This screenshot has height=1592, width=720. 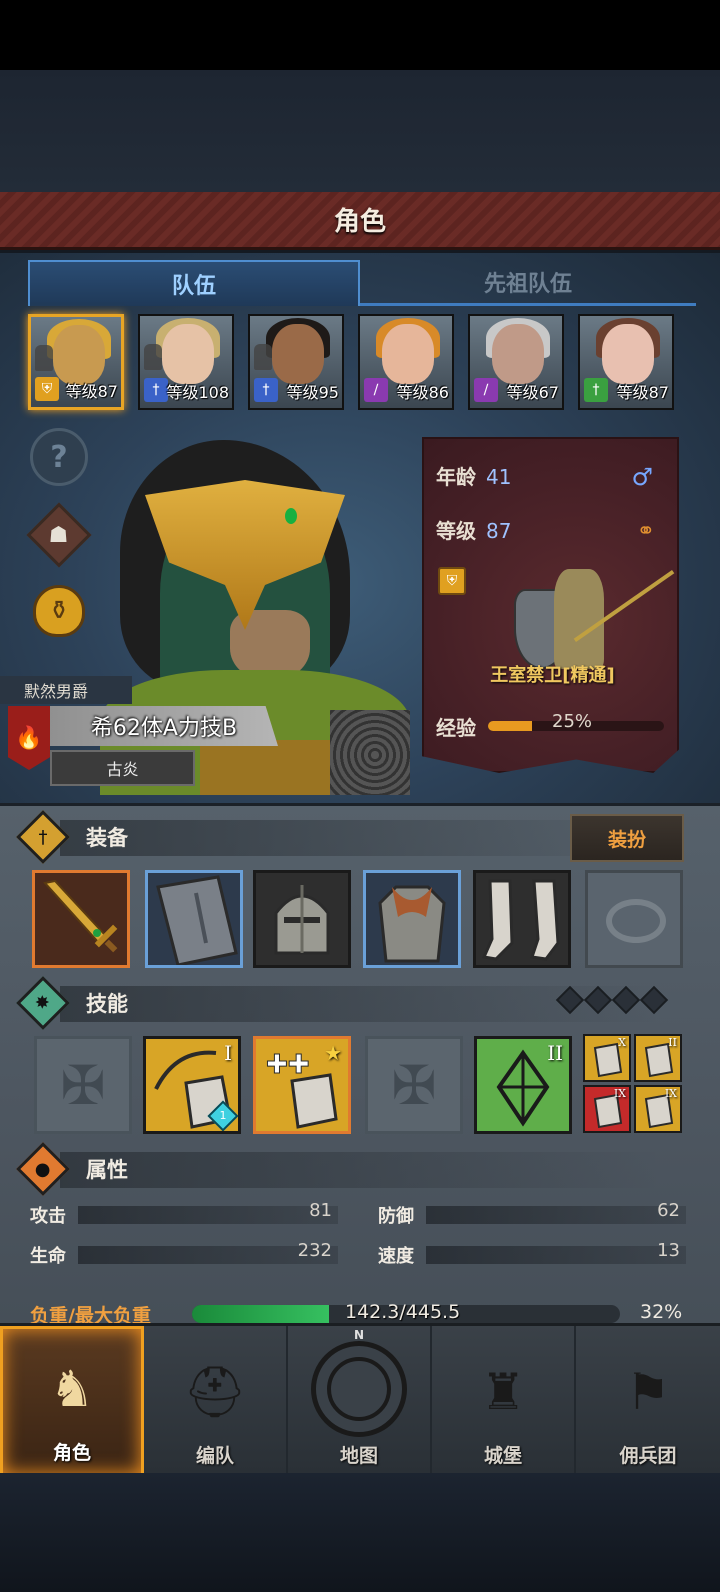 What do you see at coordinates (76, 362) in the screenshot?
I see `party-member-1: ⛨ 等级87` at bounding box center [76, 362].